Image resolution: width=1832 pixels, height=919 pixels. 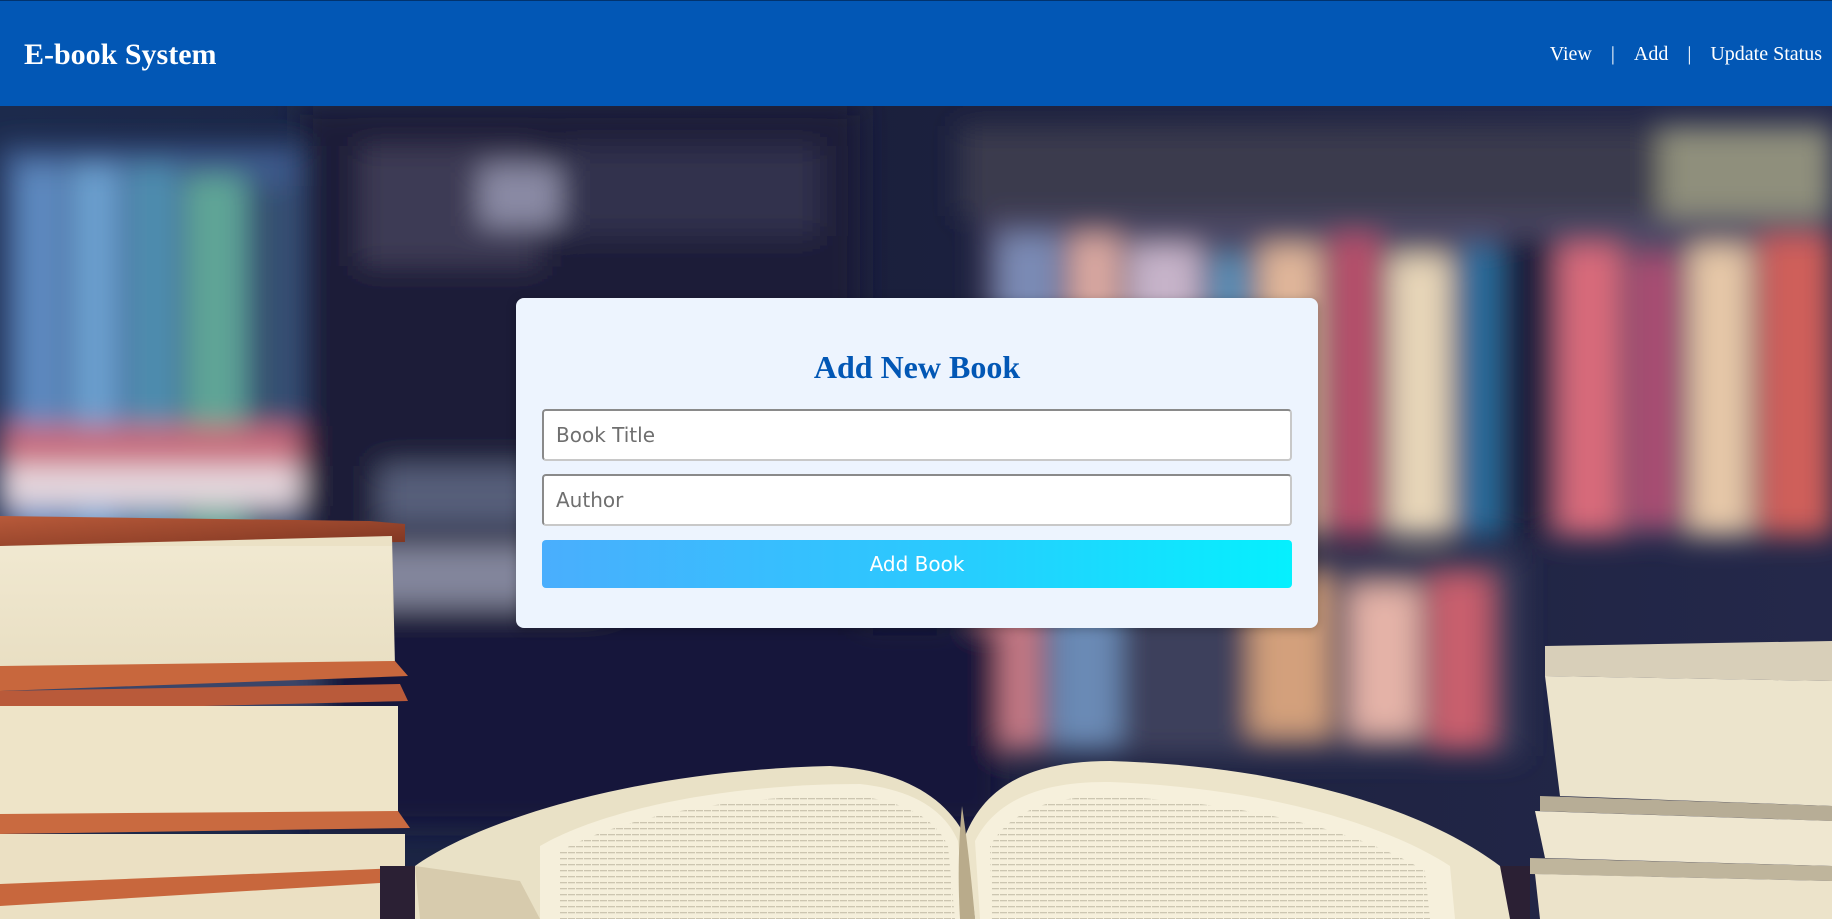 I want to click on nav-link-add: Add, so click(x=1651, y=54).